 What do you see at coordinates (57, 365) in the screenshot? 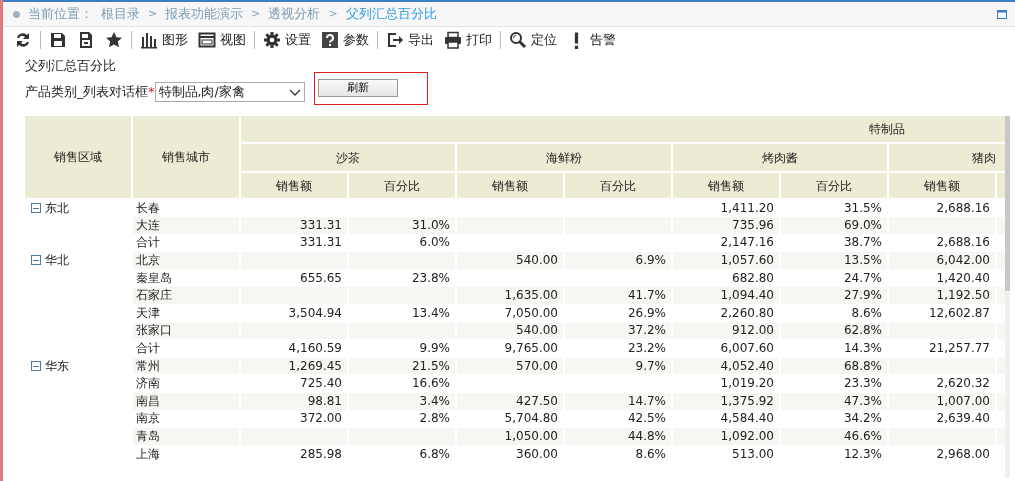
I see `region-label: 华东` at bounding box center [57, 365].